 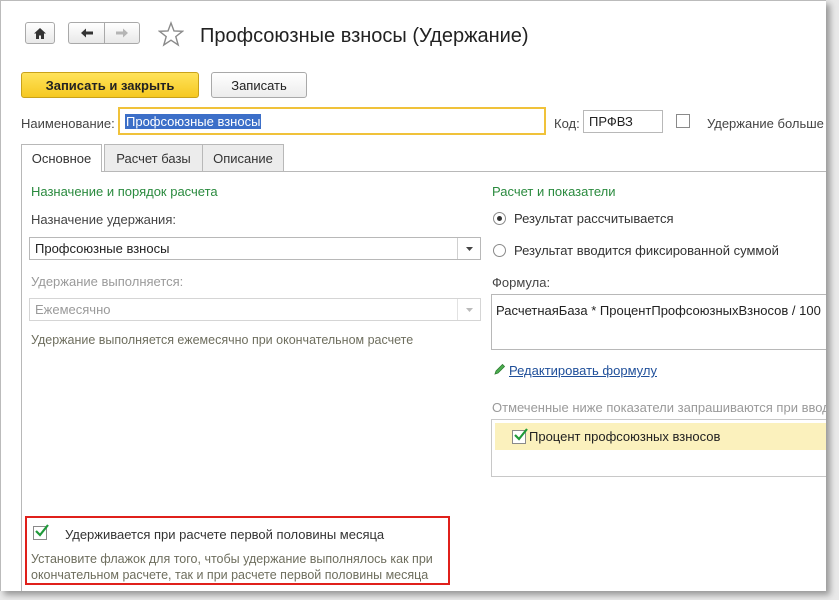 I want to click on list-item: Процент профсоюзных взносов, so click(x=660, y=436).